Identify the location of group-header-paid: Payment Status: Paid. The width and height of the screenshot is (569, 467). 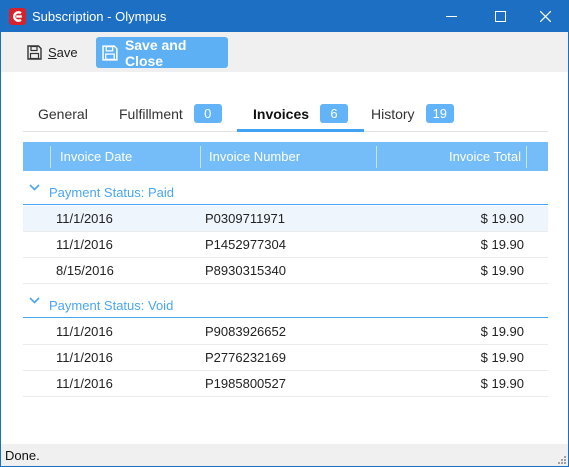
(285, 189).